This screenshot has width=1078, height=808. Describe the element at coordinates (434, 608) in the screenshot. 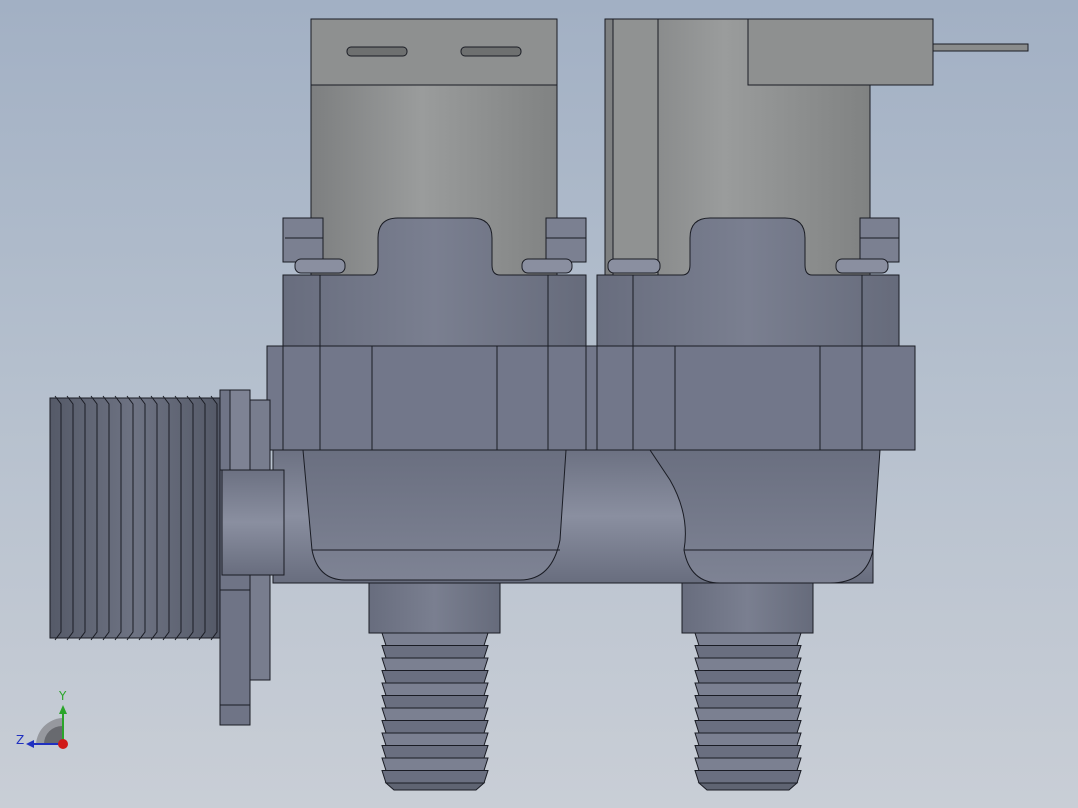

I see `left-nozzle-base` at that location.